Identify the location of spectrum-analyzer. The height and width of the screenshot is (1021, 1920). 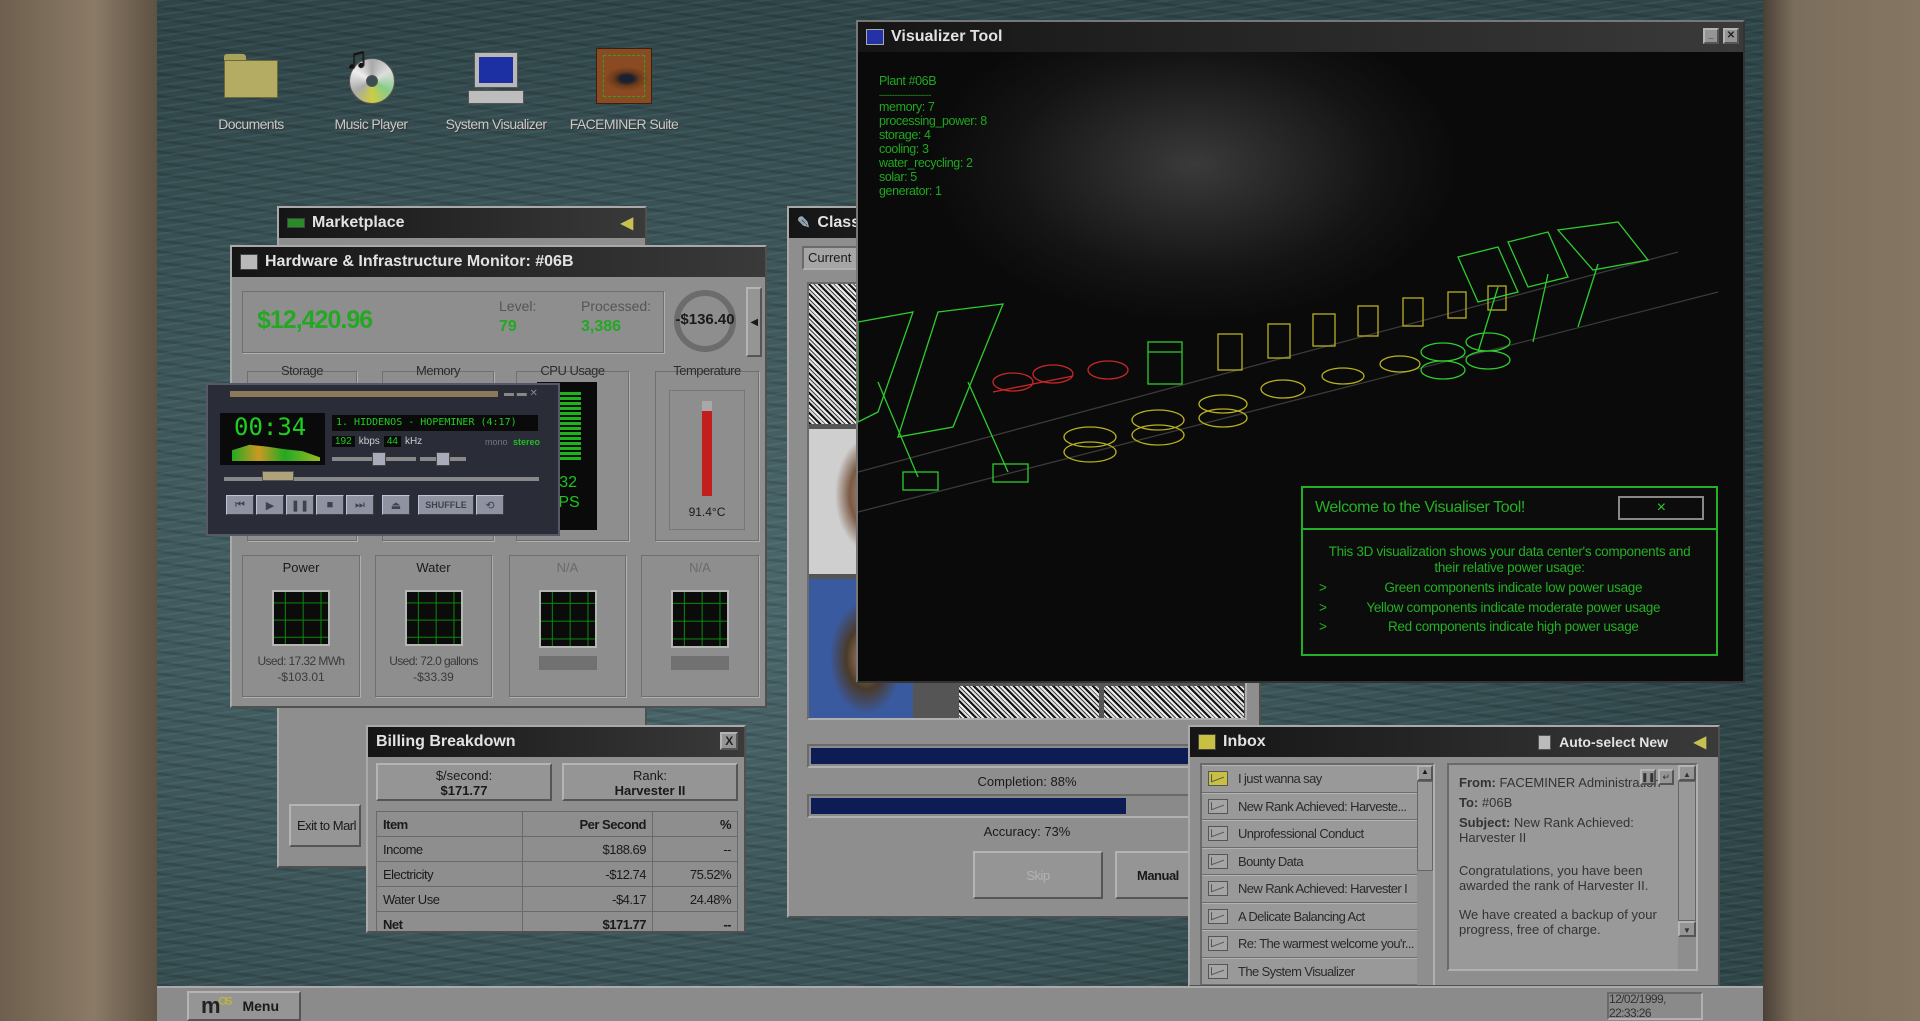
(276, 452).